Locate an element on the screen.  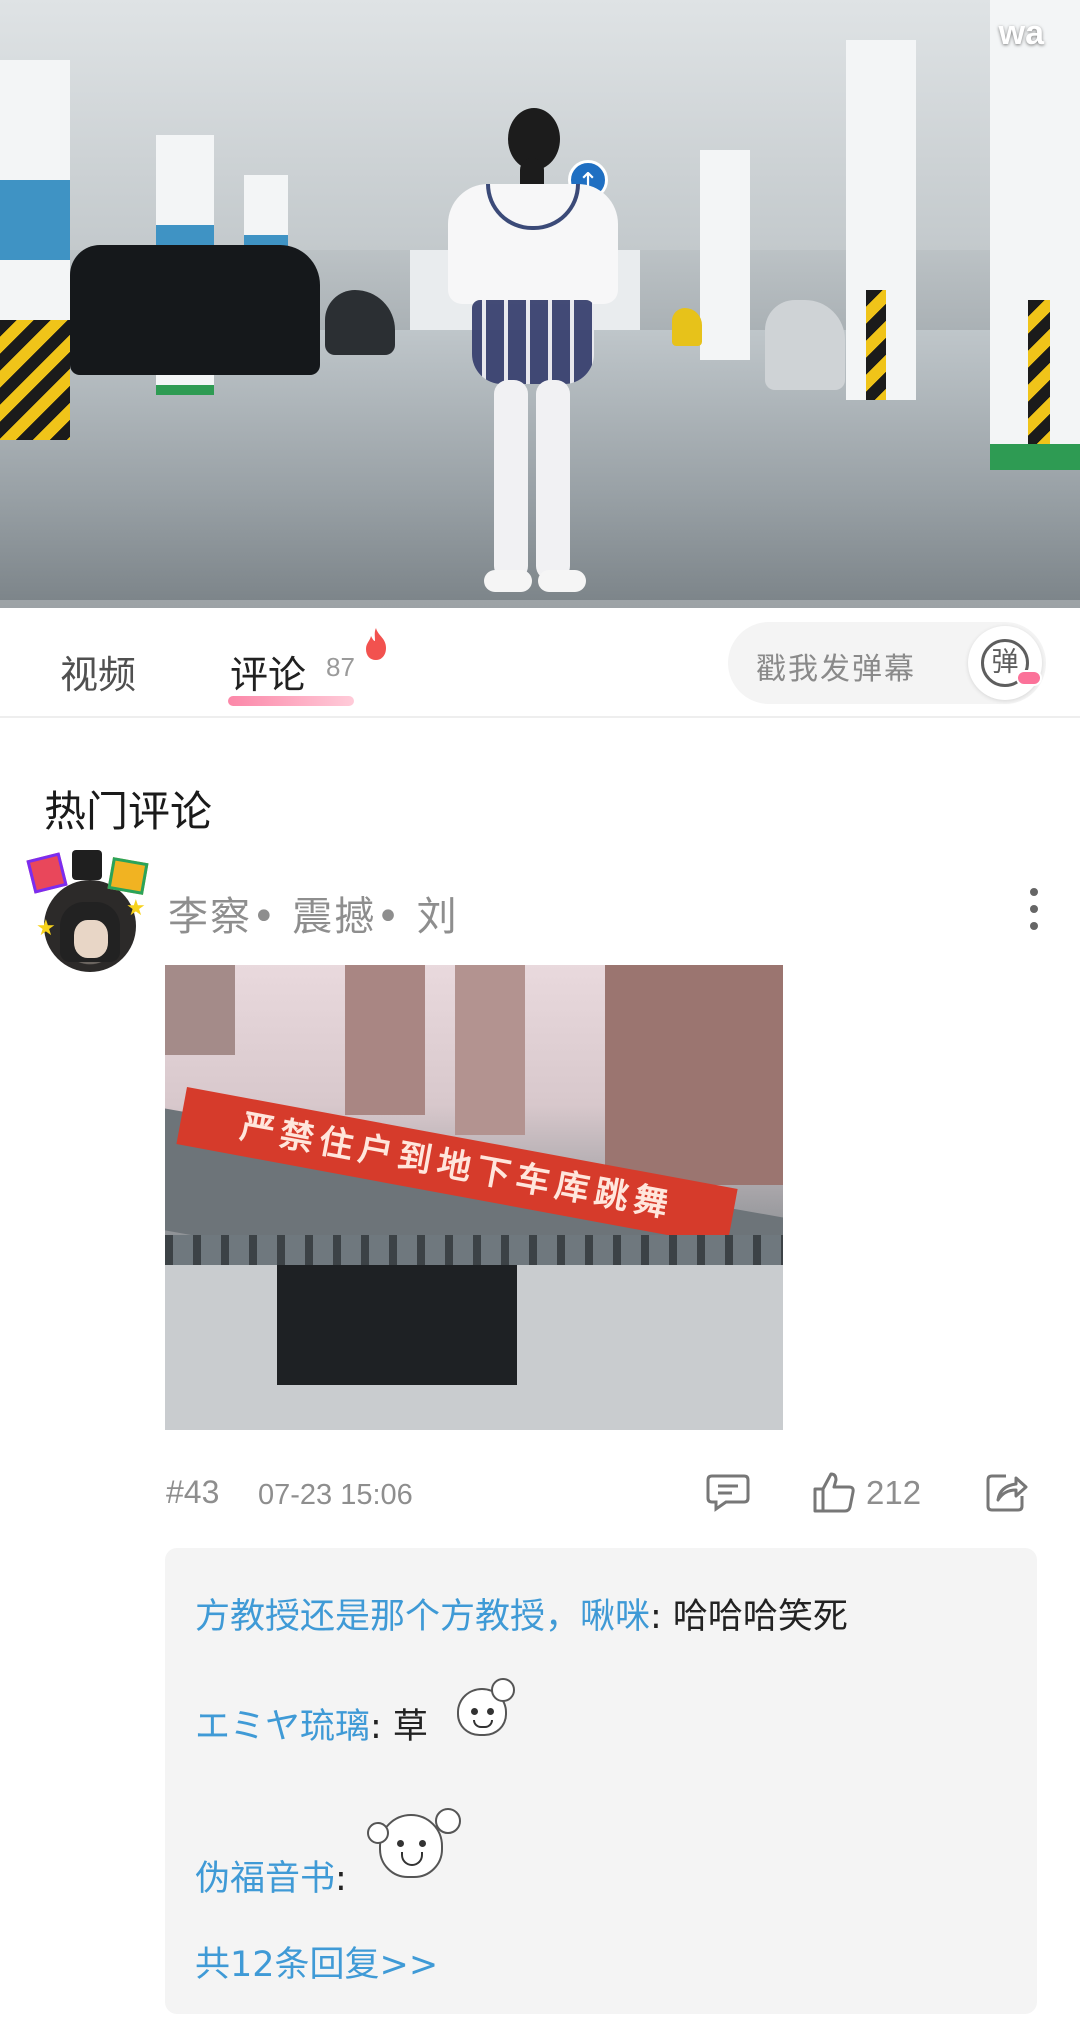
video-watermark: wa is located at coordinates (1021, 33).